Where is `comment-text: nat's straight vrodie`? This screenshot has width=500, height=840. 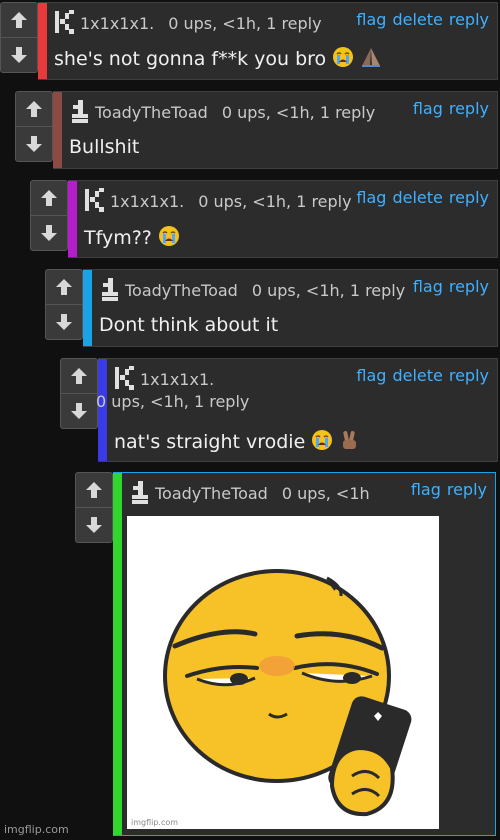 comment-text: nat's straight vrodie is located at coordinates (237, 441).